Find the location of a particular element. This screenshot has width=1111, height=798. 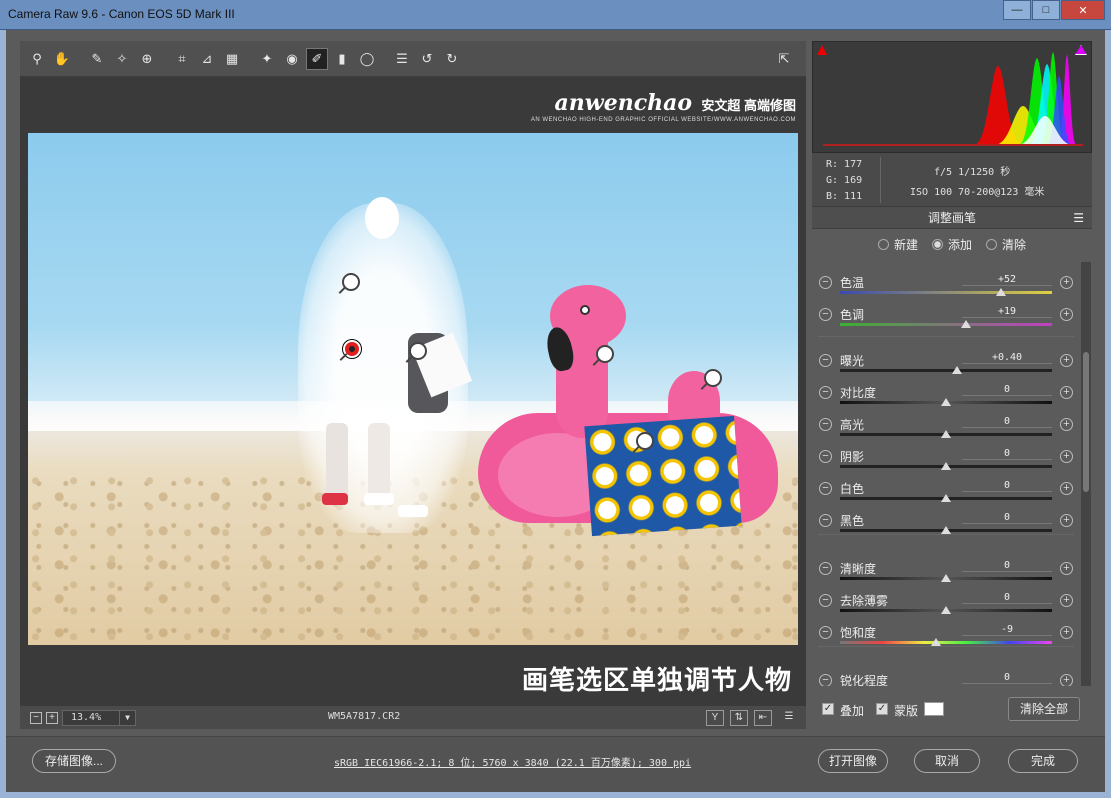

scrollbar-thumb is located at coordinates (1086, 422).